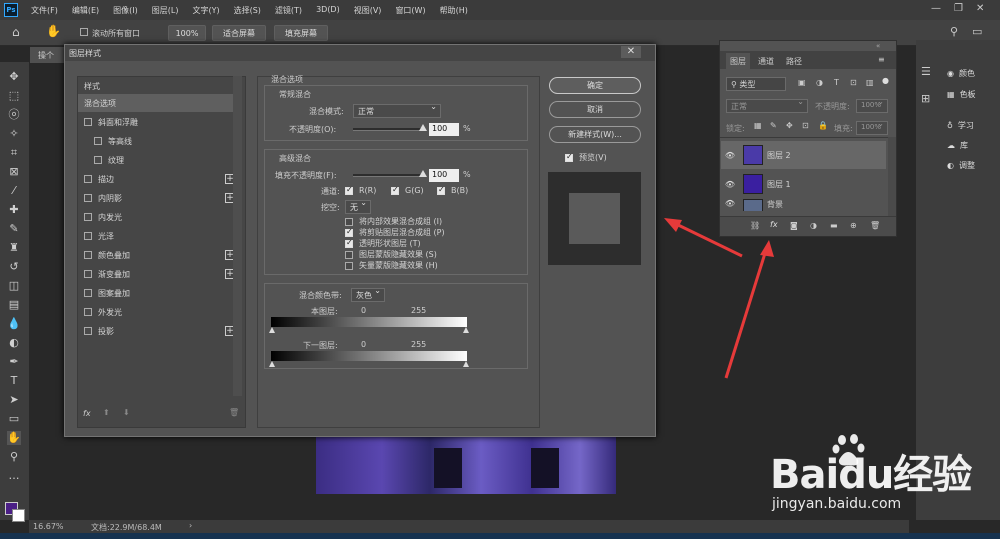  What do you see at coordinates (106, 412) in the screenshot?
I see `move-up-icon: ⬆` at bounding box center [106, 412].